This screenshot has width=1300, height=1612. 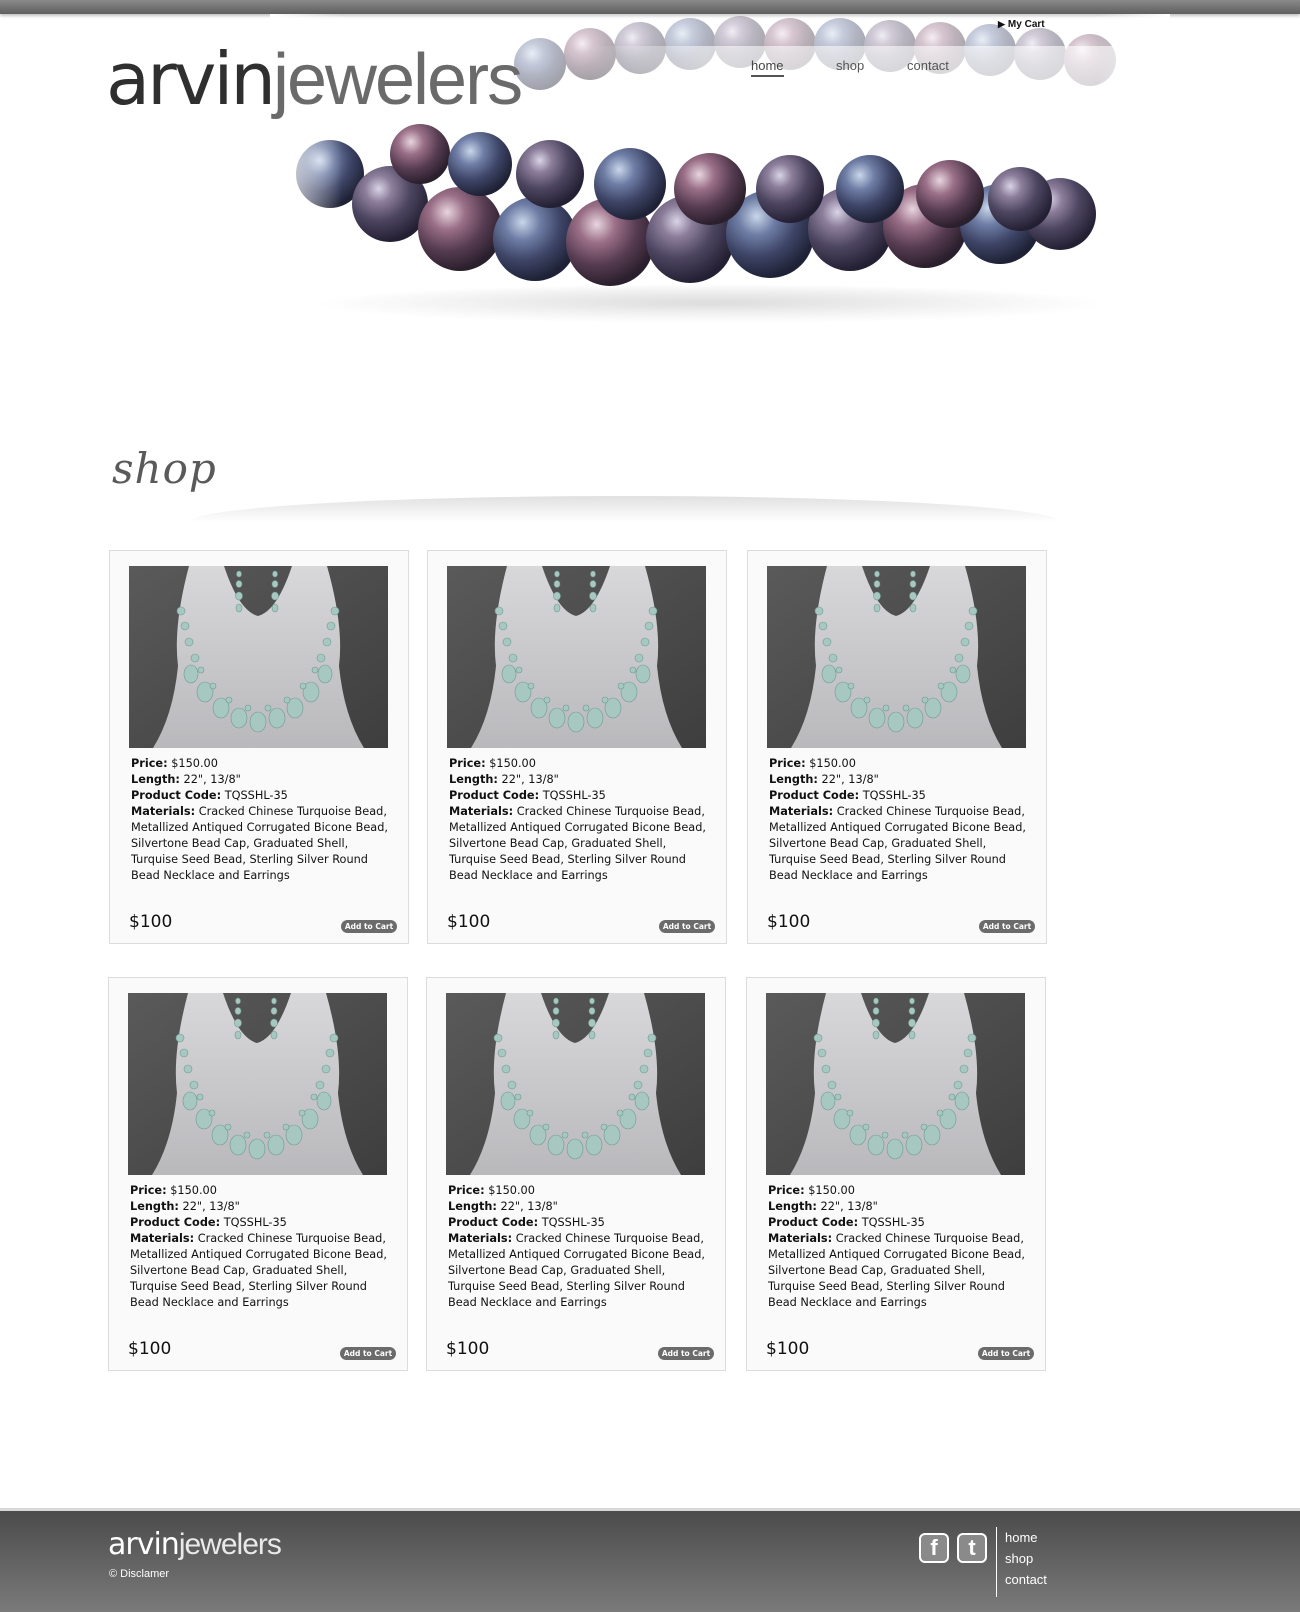 I want to click on brand-logo-part1: arvin, so click(x=191, y=79).